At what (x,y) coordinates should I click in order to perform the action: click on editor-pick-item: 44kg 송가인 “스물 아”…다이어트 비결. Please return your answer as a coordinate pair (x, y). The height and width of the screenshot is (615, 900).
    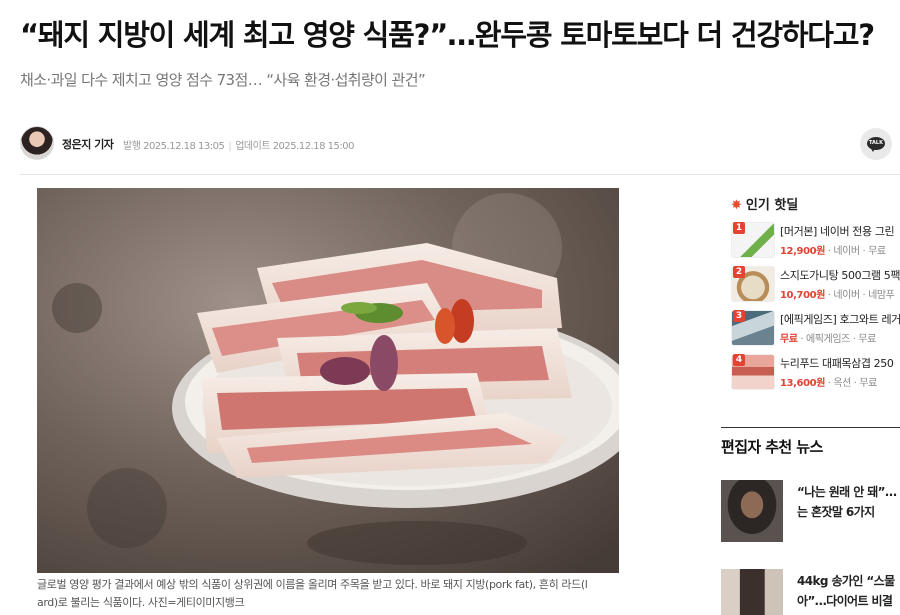
    Looking at the image, I should click on (810, 592).